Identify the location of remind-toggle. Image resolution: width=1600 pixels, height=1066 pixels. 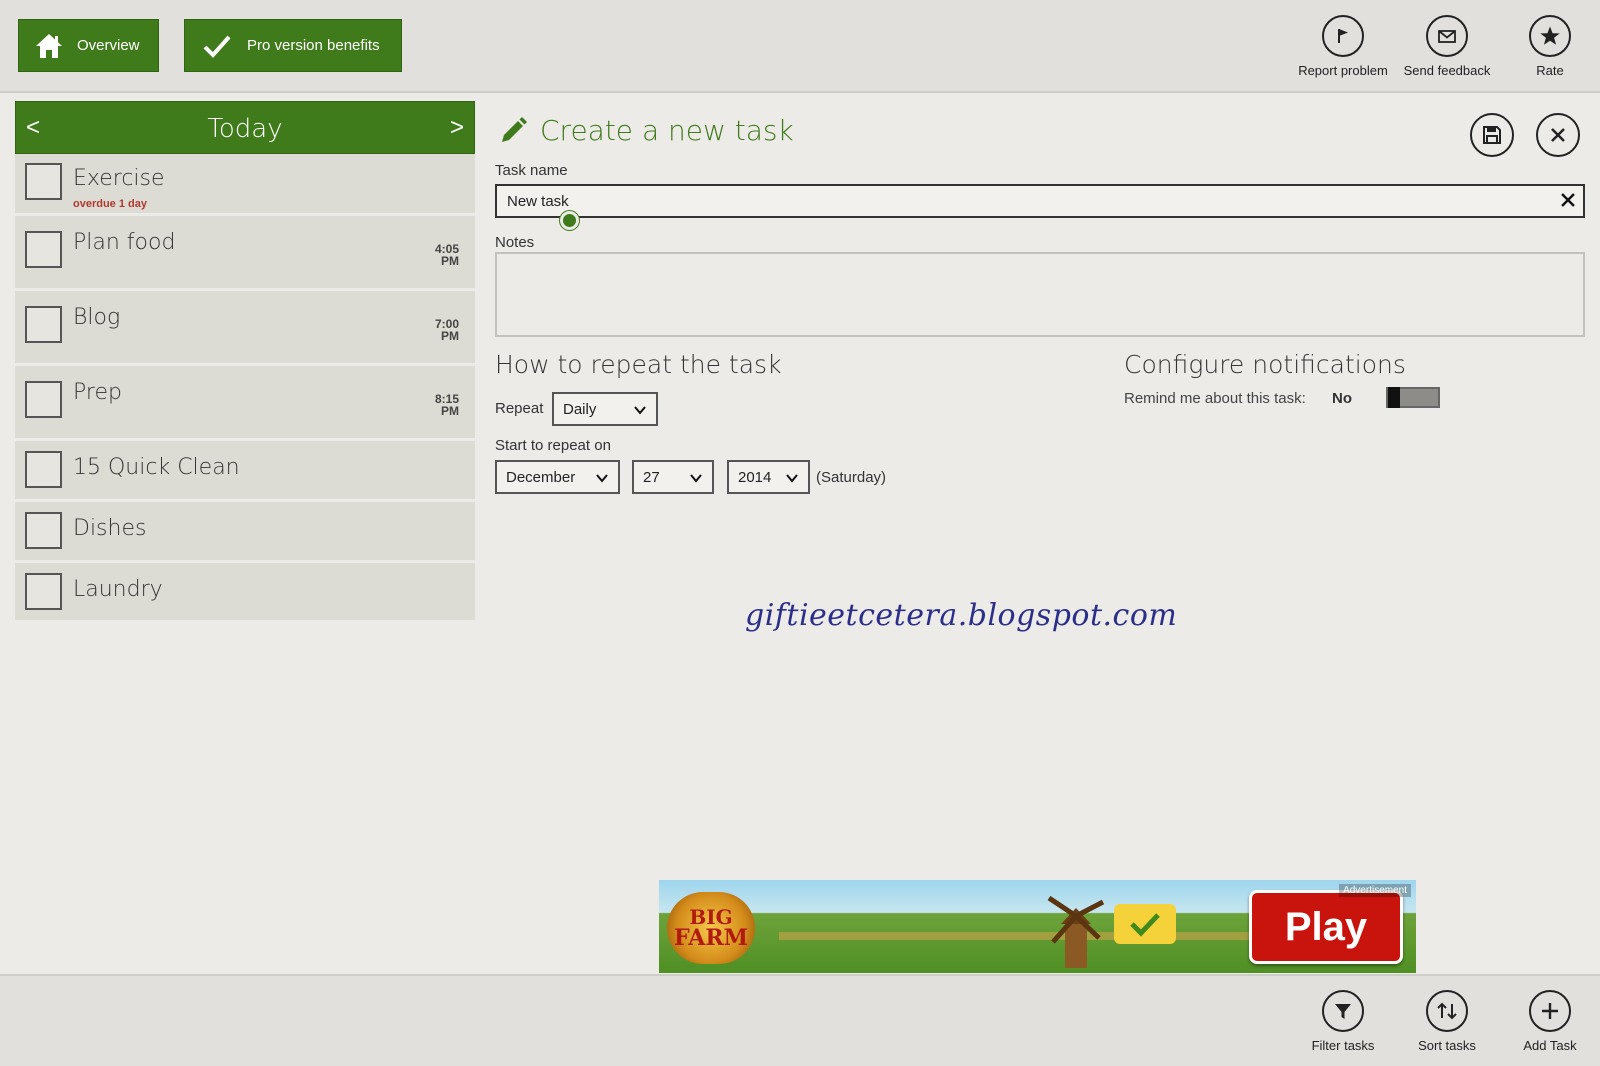
(1413, 397).